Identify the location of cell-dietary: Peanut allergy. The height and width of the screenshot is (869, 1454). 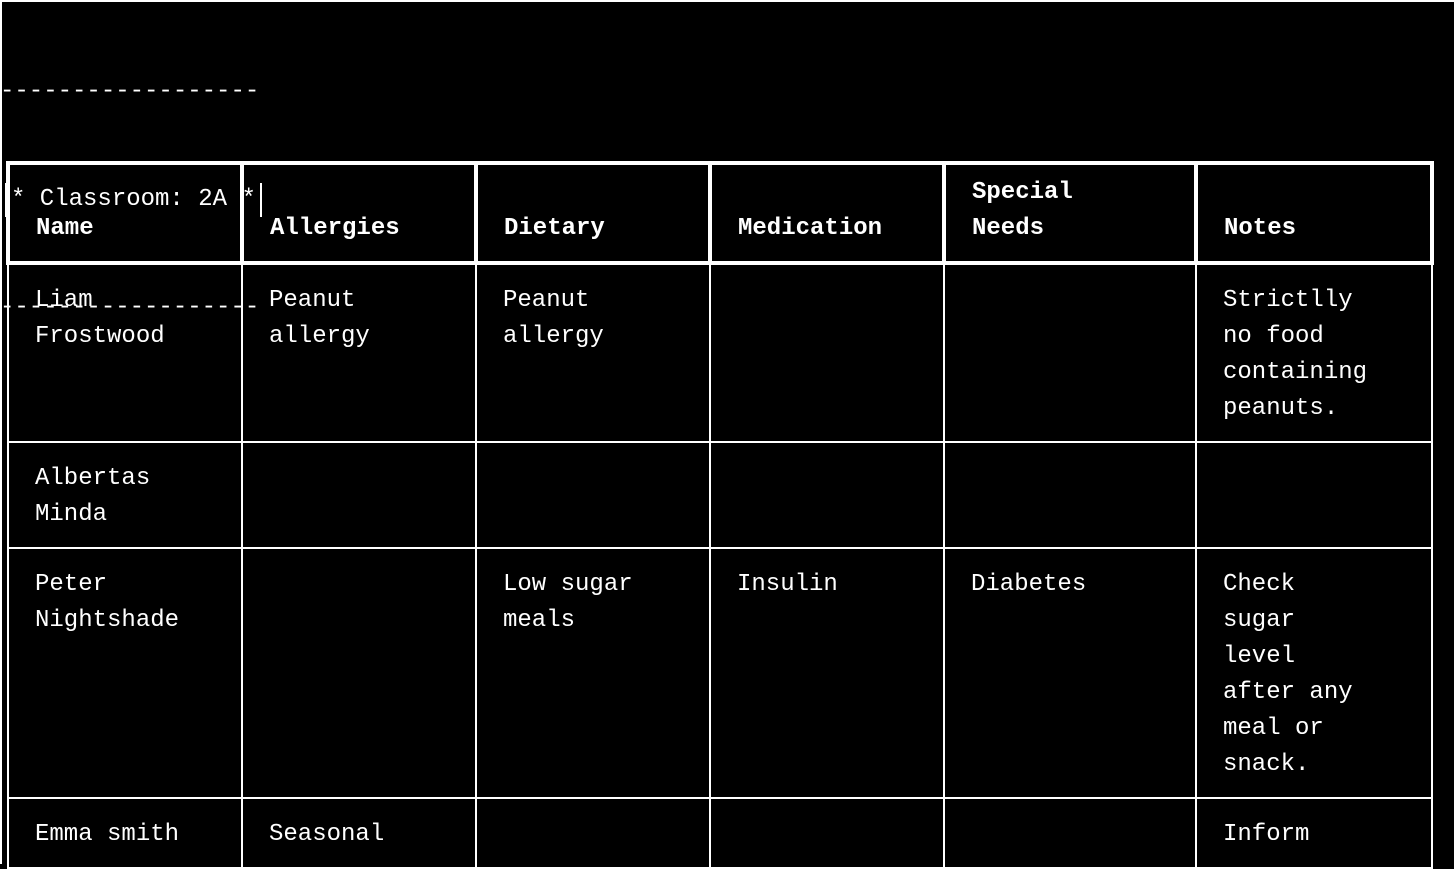
(593, 352).